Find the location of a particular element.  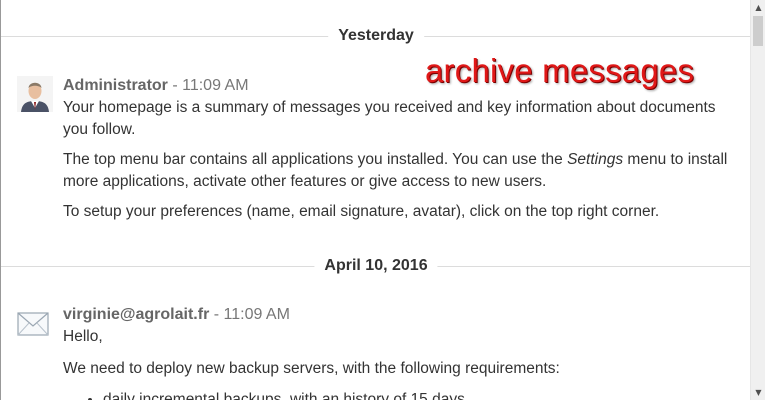

arrow-down-icon: ▼ is located at coordinates (758, 392).